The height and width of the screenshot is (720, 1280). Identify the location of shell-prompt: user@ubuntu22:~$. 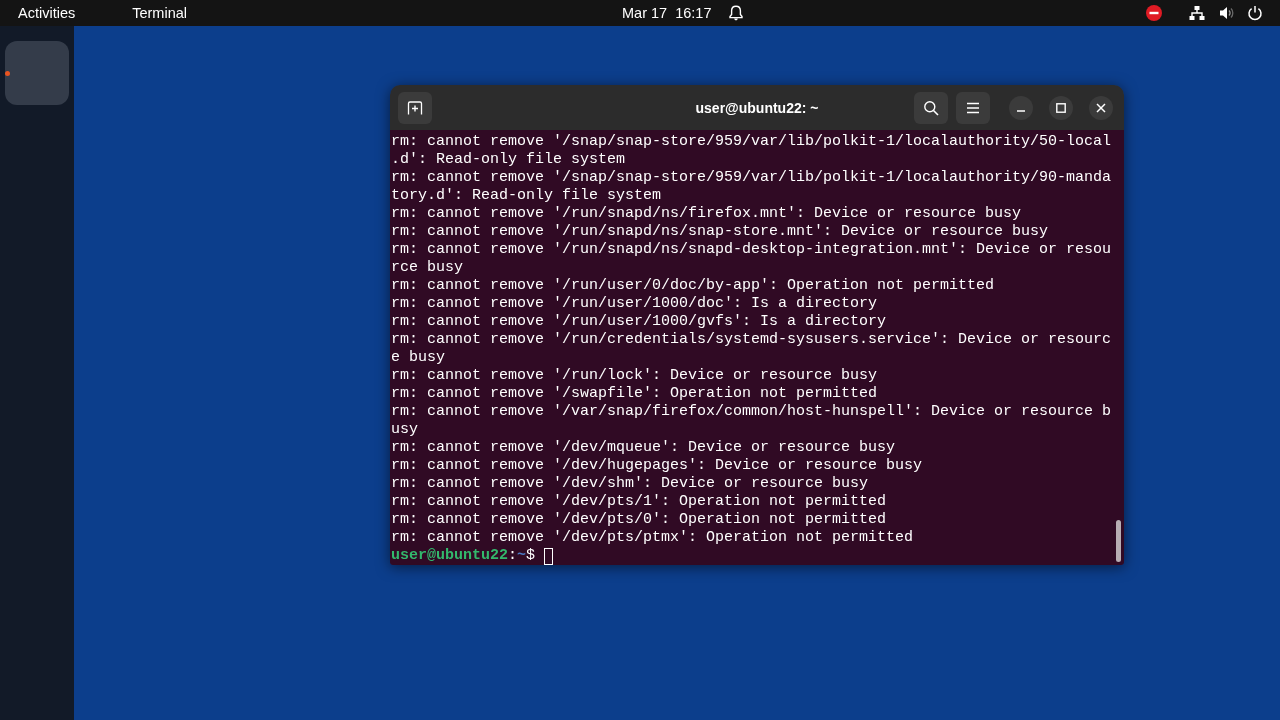
(463, 556).